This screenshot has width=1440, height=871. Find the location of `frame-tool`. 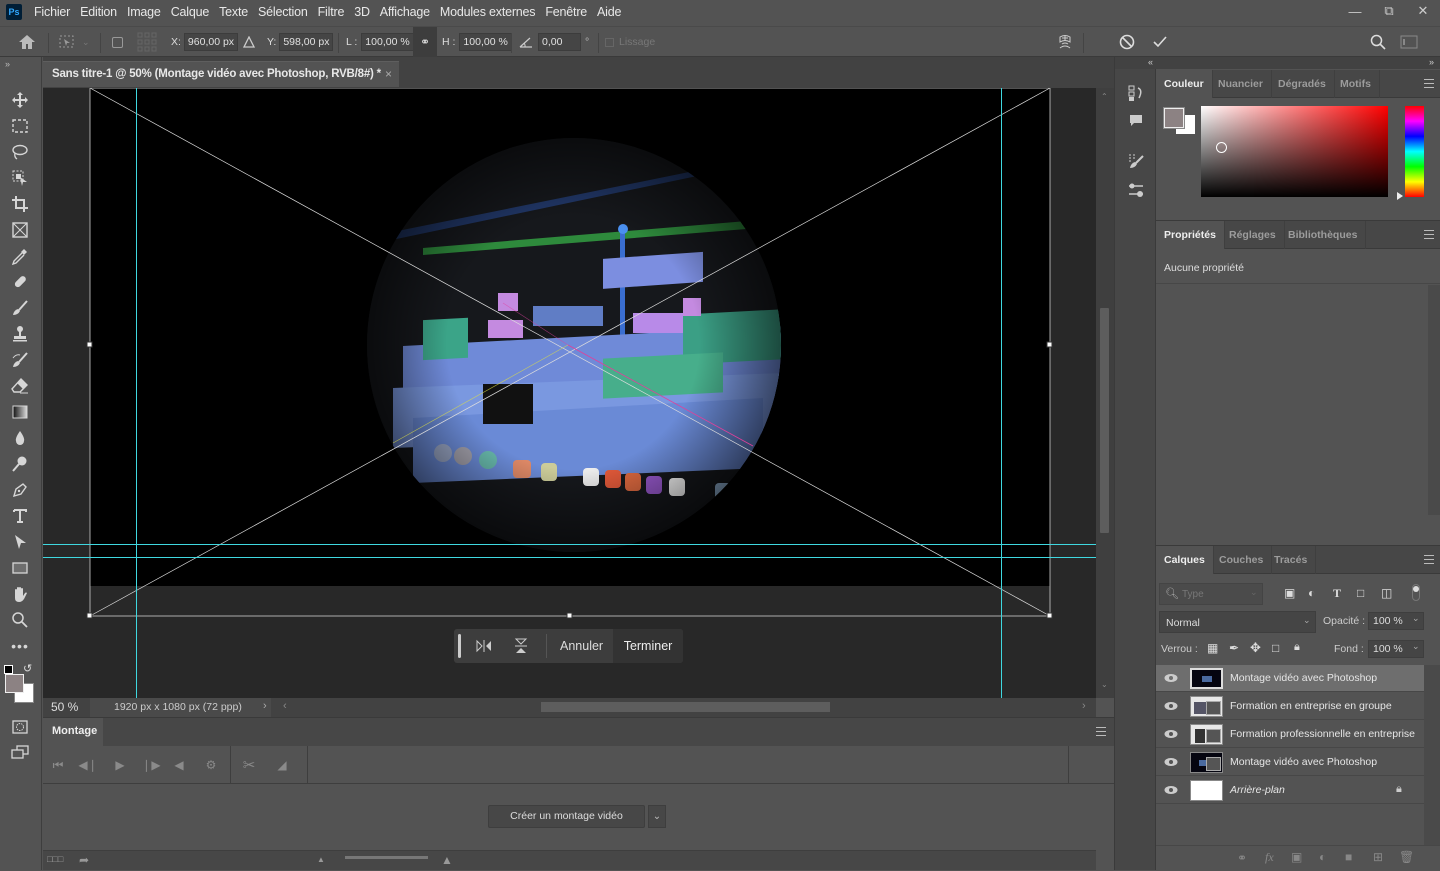

frame-tool is located at coordinates (20, 230).